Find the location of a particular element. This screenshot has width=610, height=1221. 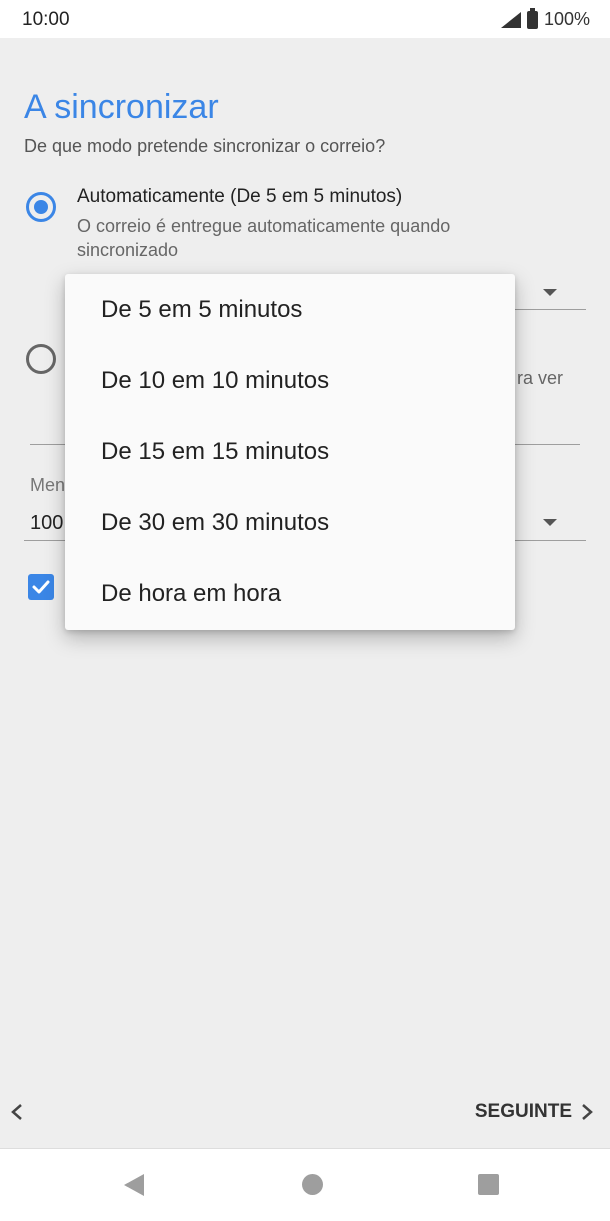

sync-checkbox is located at coordinates (41, 587).